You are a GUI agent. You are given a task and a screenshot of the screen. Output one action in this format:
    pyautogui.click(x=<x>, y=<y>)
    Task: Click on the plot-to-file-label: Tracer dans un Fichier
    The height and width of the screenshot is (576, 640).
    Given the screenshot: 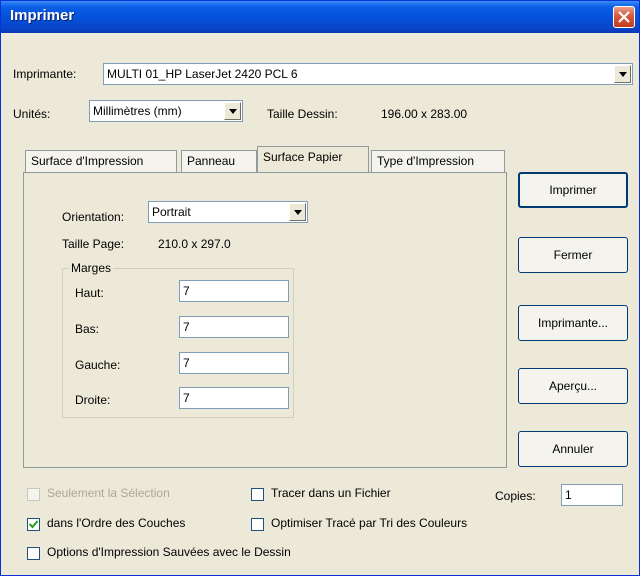 What is the action you would take?
    pyautogui.click(x=331, y=493)
    